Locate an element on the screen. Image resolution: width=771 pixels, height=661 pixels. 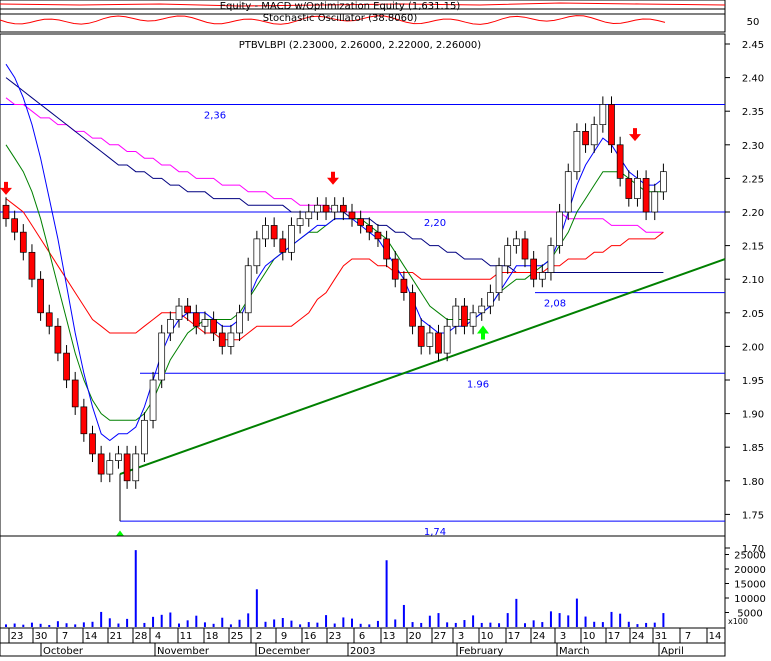
volume-tick-label: 10000 is located at coordinates (750, 599).